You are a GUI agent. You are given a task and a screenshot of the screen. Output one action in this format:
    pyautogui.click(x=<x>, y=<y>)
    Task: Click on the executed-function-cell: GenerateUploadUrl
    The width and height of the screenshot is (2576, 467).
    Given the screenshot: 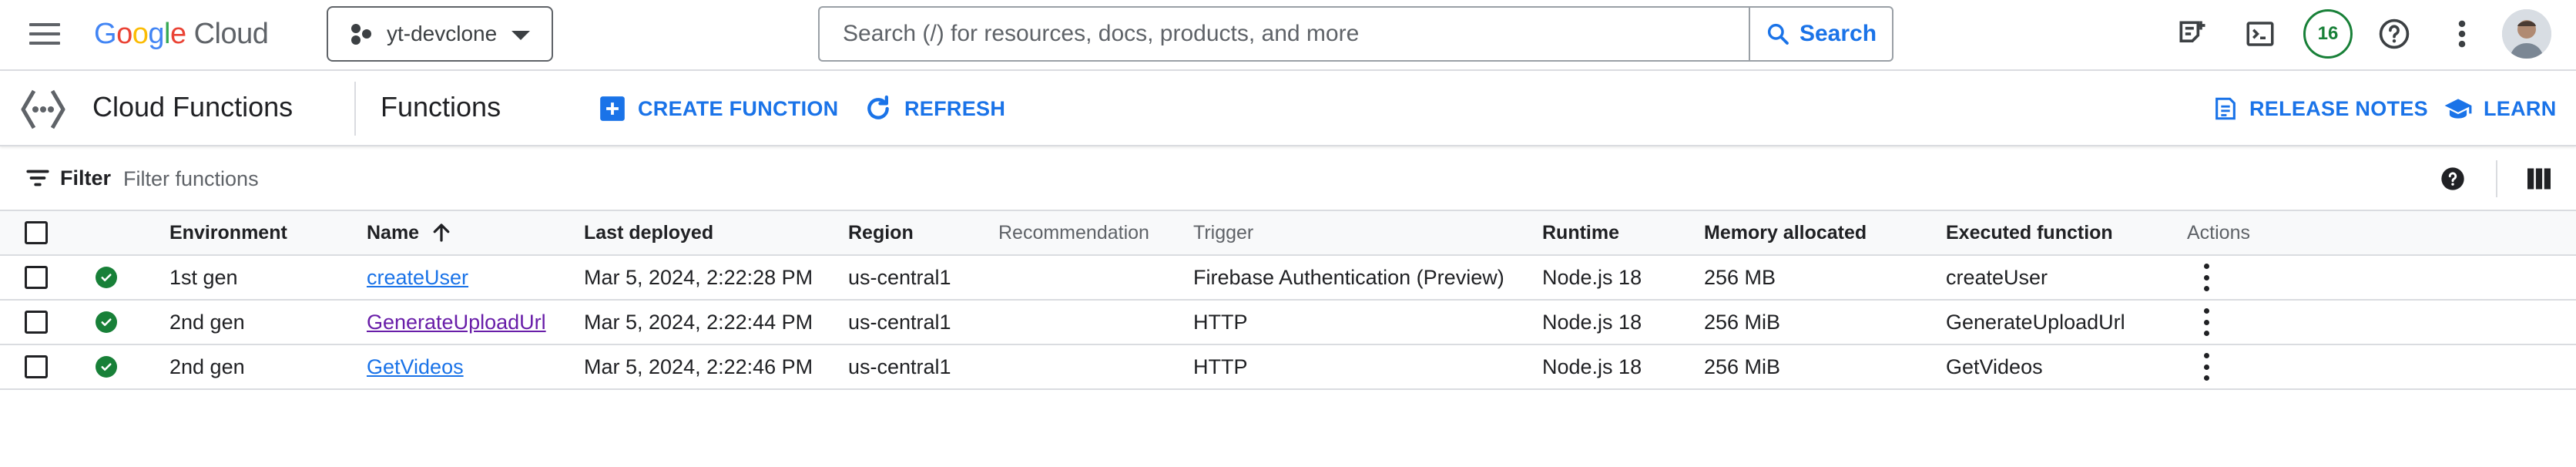 What is the action you would take?
    pyautogui.click(x=2035, y=322)
    